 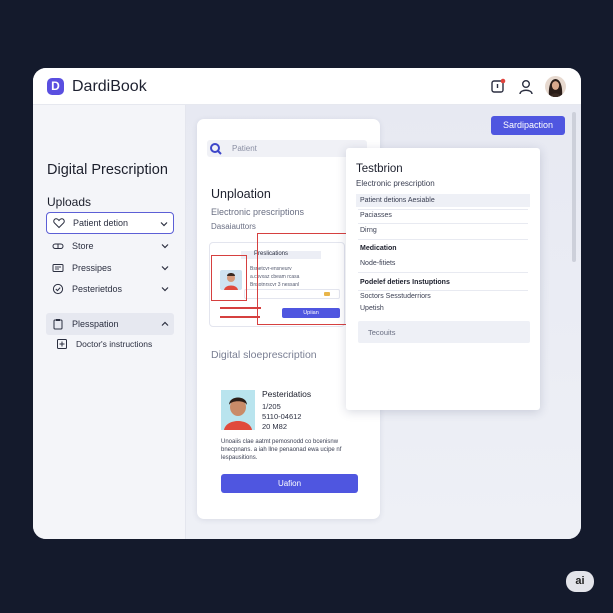 I want to click on section-label: Digital sloeprescription, so click(x=264, y=355).